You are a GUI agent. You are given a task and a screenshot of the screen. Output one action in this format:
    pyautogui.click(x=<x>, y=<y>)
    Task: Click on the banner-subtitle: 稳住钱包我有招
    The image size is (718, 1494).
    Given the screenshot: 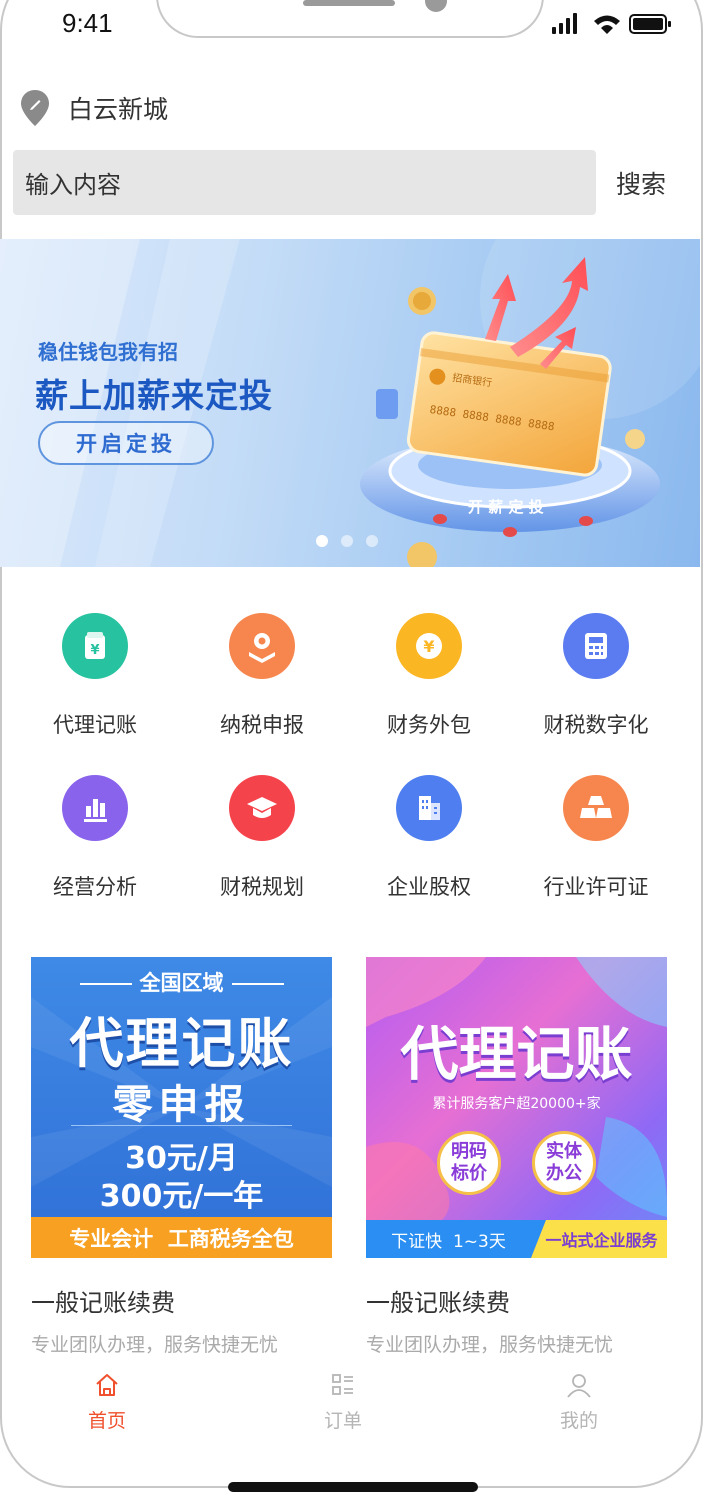 What is the action you would take?
    pyautogui.click(x=108, y=352)
    